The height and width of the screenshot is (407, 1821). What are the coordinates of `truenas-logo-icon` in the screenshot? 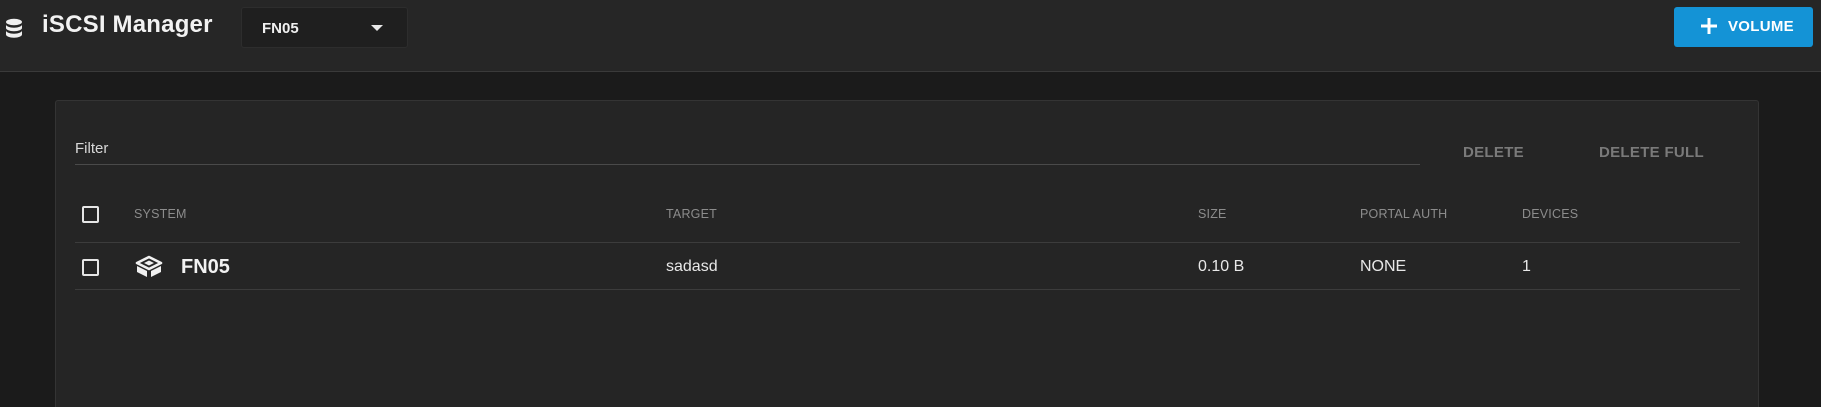 It's located at (149, 266).